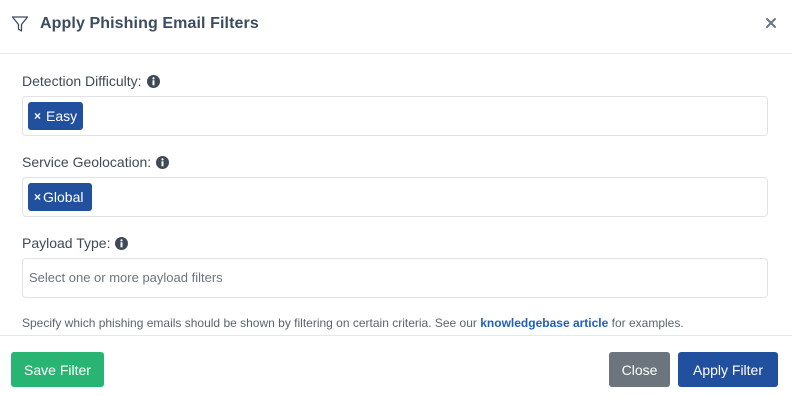  I want to click on tag-label: Global, so click(63, 197).